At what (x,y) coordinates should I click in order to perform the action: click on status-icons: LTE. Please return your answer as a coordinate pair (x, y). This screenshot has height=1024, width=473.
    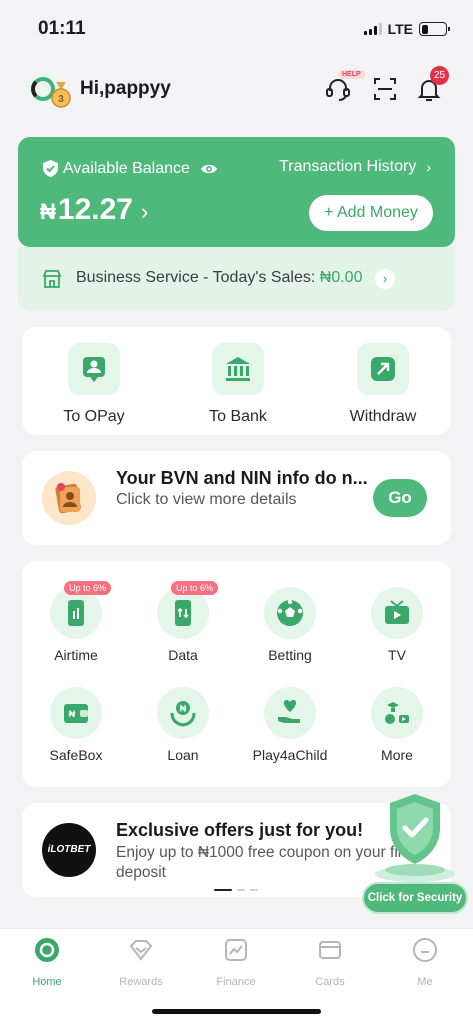
    Looking at the image, I should click on (406, 29).